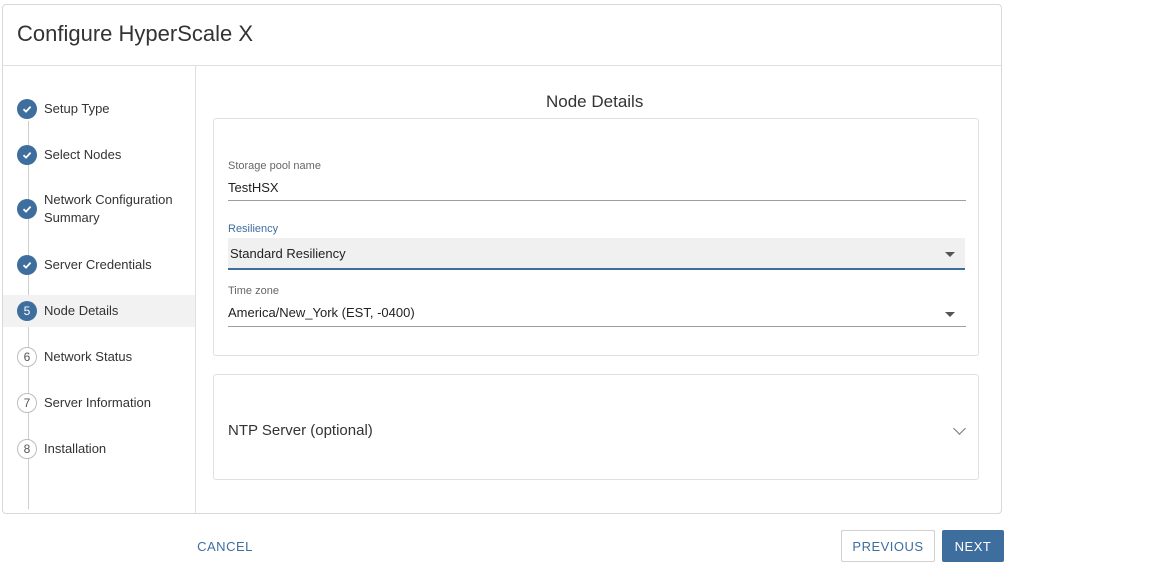  I want to click on storage-pool-underline, so click(597, 200).